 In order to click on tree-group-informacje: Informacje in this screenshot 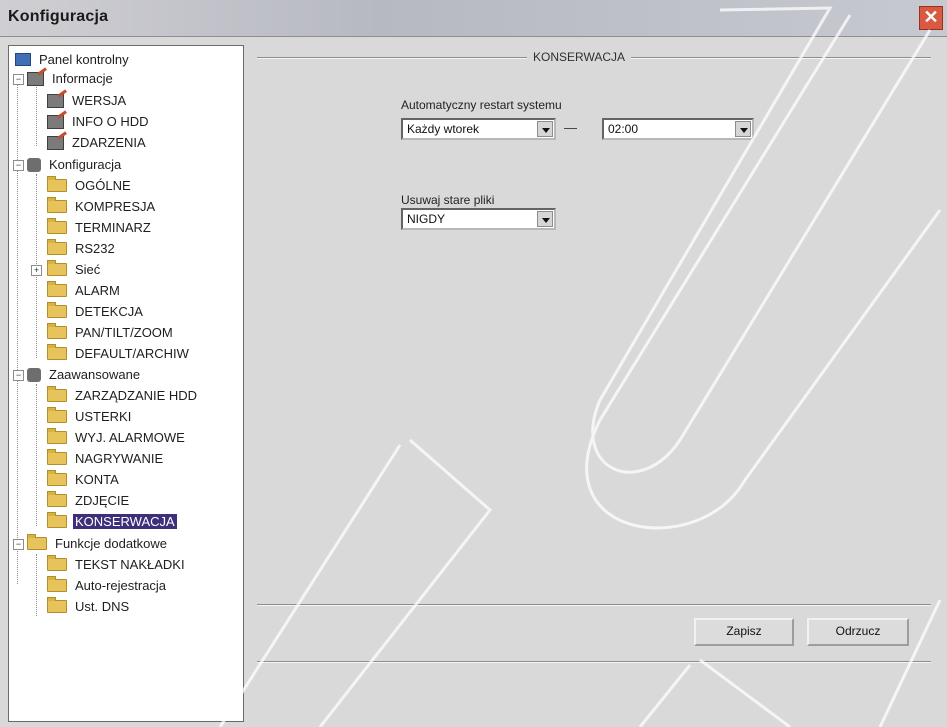, I will do `click(71, 79)`.